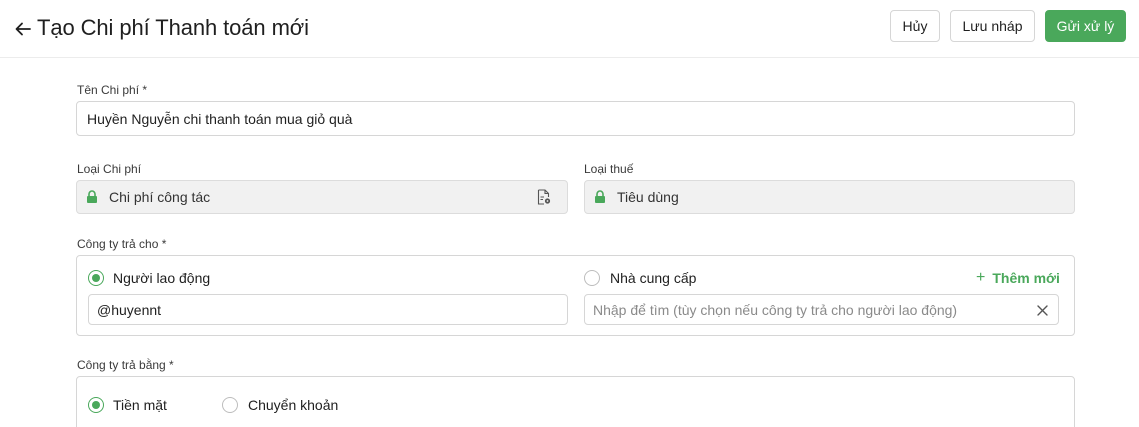 Image resolution: width=1139 pixels, height=427 pixels. Describe the element at coordinates (1085, 26) in the screenshot. I see `submit-button: Gửi xử lý` at that location.